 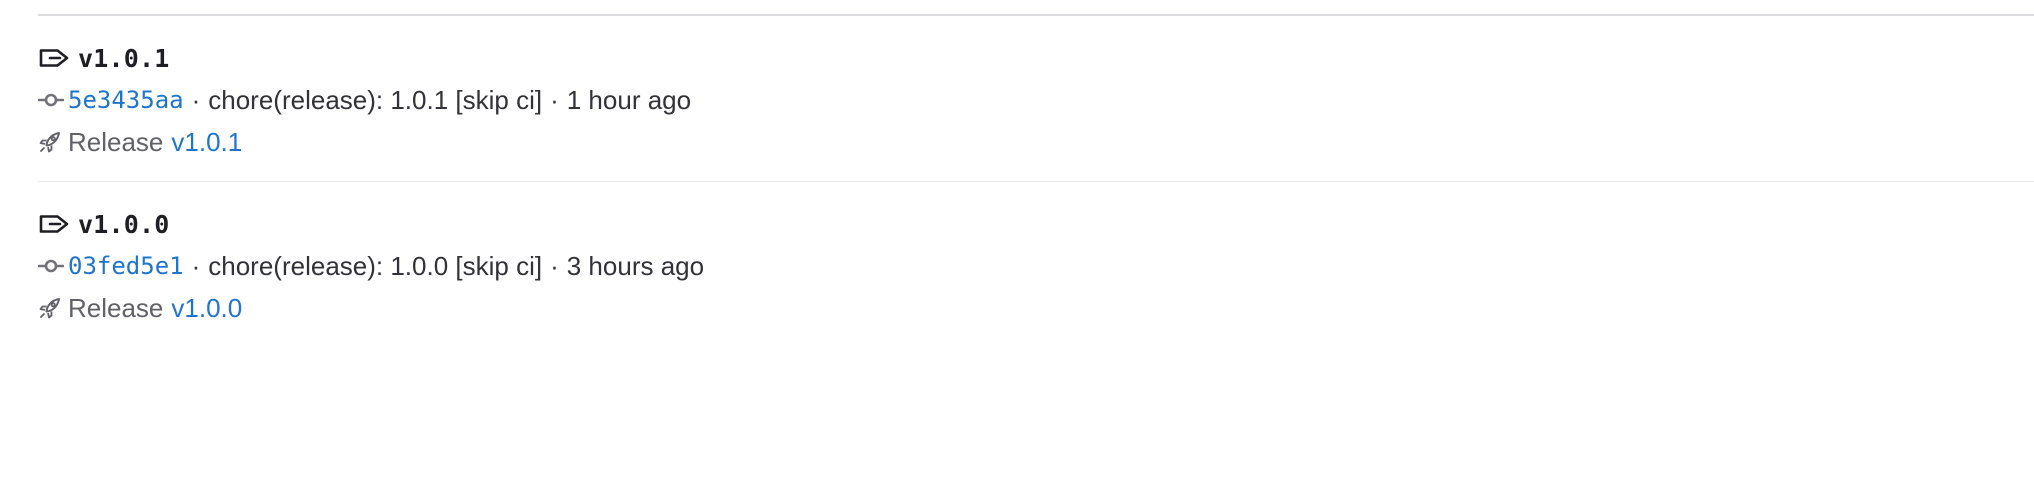 I want to click on release-row: Release v1.0.0, so click(x=140, y=308).